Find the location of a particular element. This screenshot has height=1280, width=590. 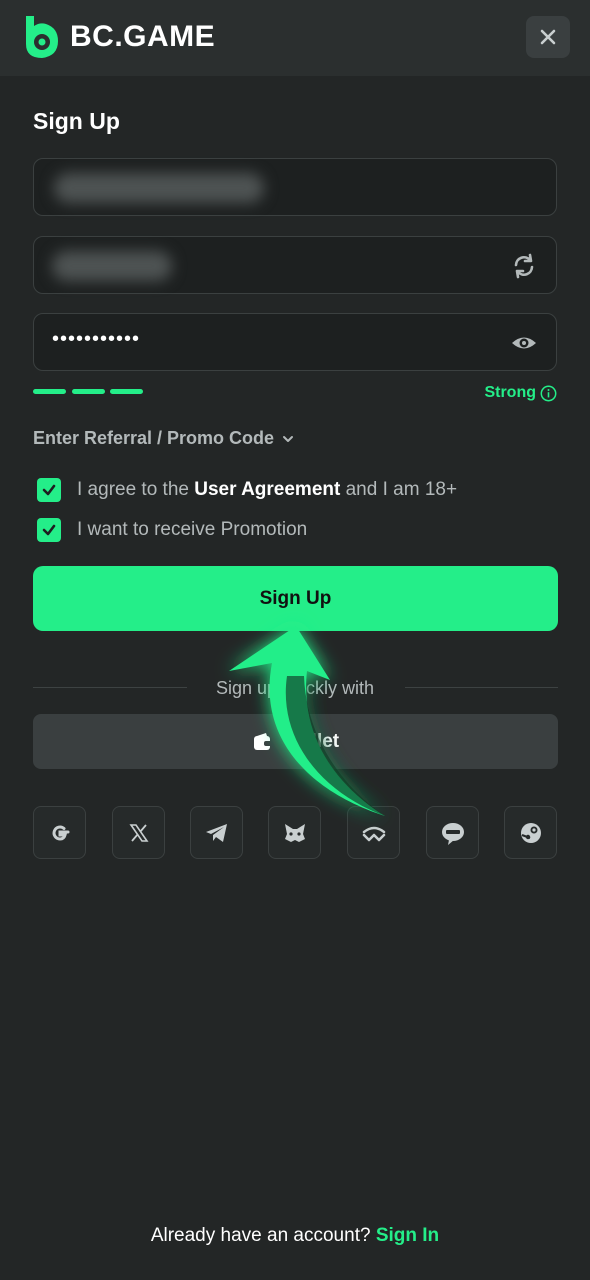

wallet-label: Wallet is located at coordinates (311, 741).